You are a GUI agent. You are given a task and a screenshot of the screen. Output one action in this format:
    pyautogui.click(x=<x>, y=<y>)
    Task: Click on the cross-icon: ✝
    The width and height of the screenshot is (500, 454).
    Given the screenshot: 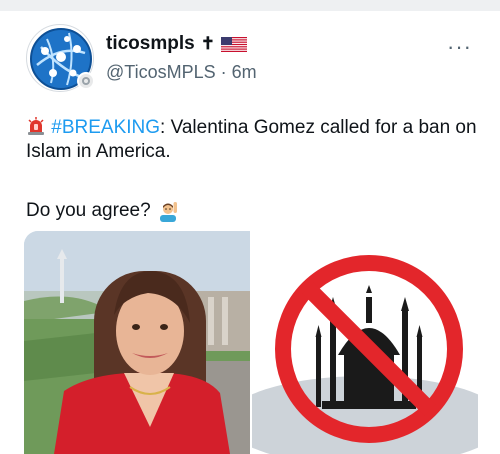 What is the action you would take?
    pyautogui.click(x=207, y=43)
    